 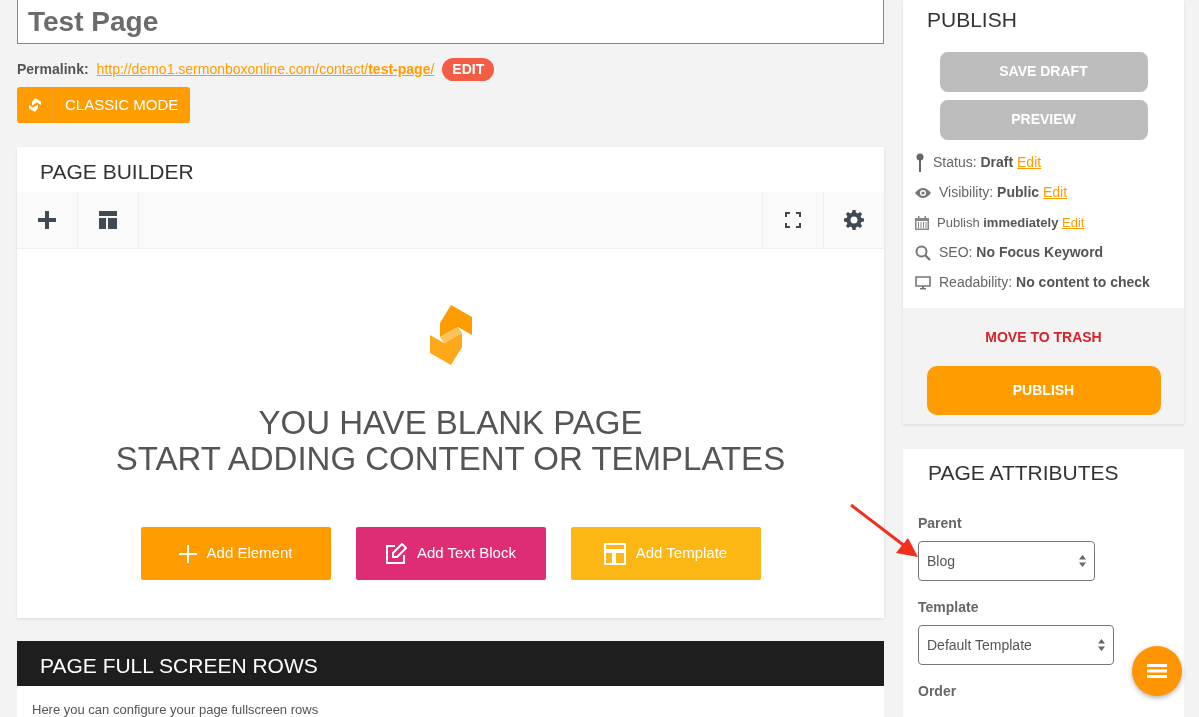 I want to click on permalink-link: http://demo1.sermonboxonline.com/contact/test-page/, so click(x=265, y=69).